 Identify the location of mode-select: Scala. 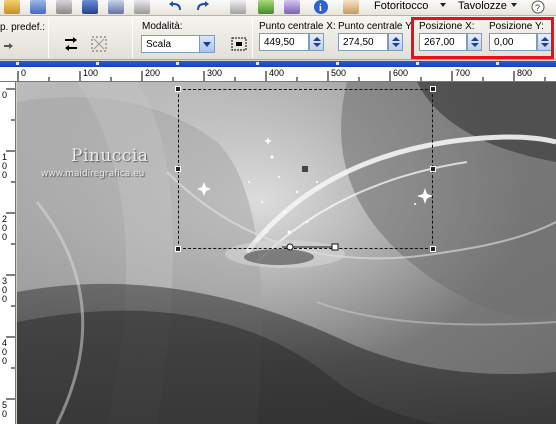
(178, 44).